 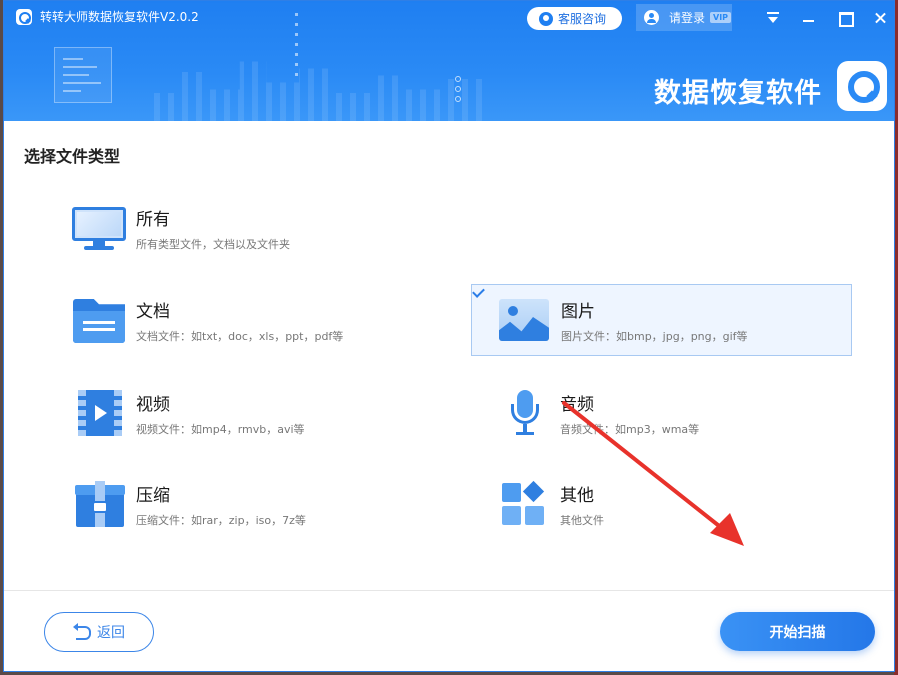 What do you see at coordinates (213, 244) in the screenshot?
I see `file-type-desc: 所有类型文件，文档以及文件夹` at bounding box center [213, 244].